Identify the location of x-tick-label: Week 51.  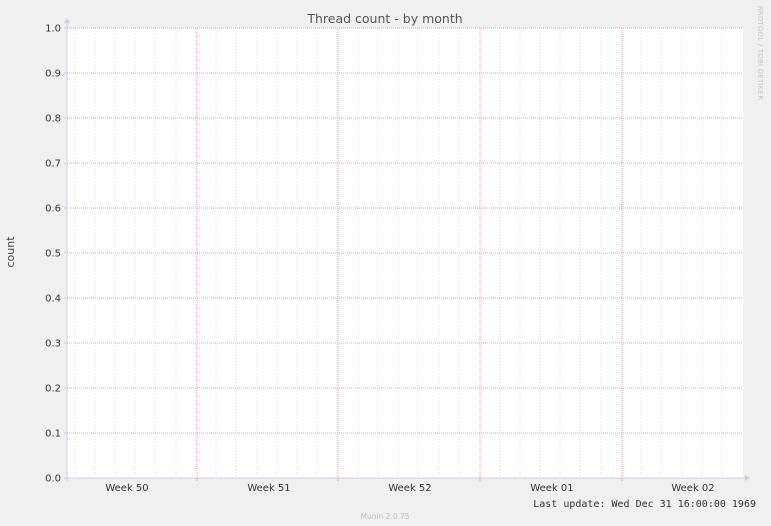
(268, 488).